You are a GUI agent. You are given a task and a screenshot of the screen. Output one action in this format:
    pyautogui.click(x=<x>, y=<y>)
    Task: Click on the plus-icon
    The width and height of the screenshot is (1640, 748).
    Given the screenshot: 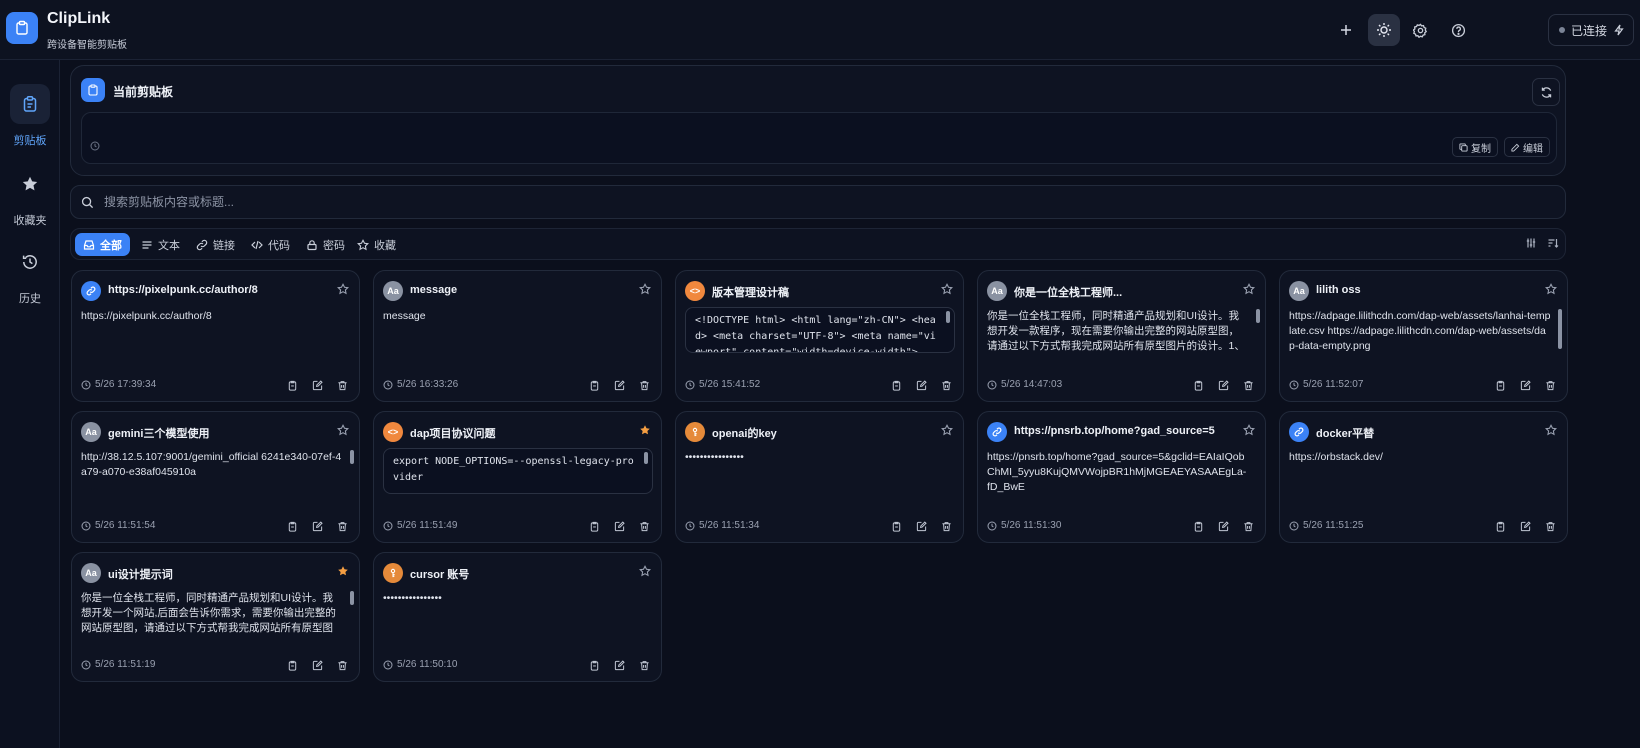 What is the action you would take?
    pyautogui.click(x=1346, y=30)
    